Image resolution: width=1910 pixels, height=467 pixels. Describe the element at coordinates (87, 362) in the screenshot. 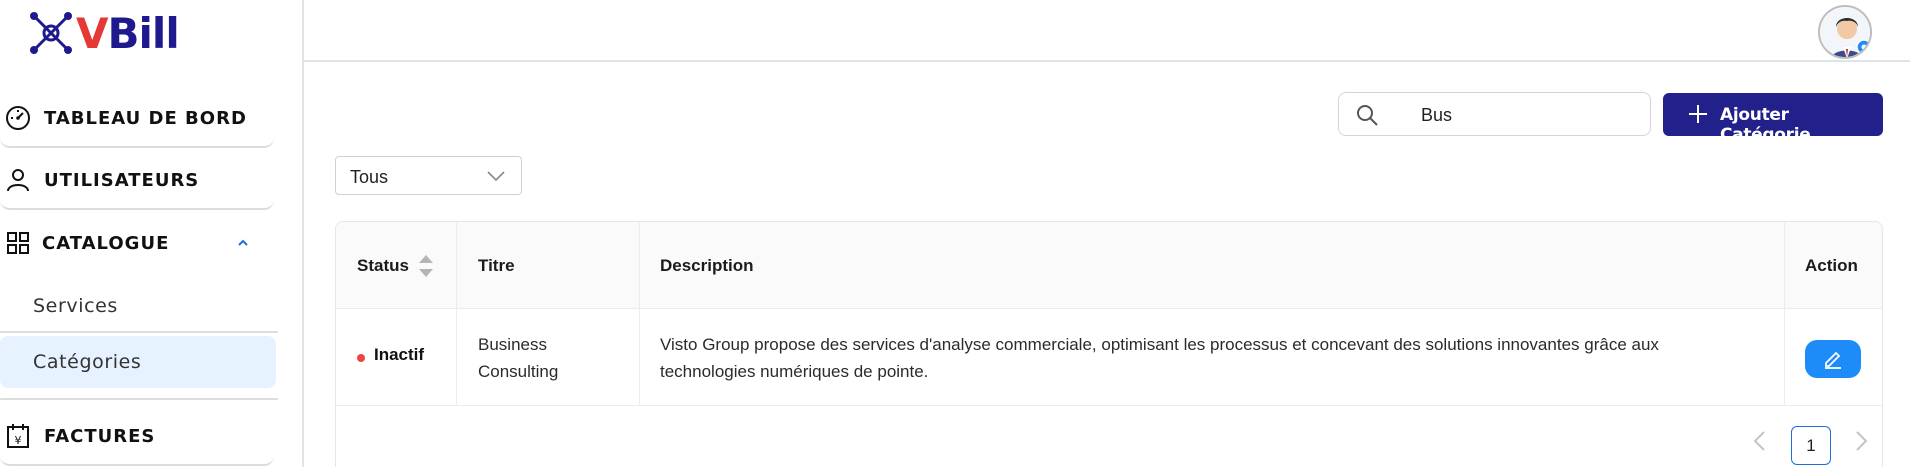

I see `sidebar-subitem-label: Catégories` at that location.